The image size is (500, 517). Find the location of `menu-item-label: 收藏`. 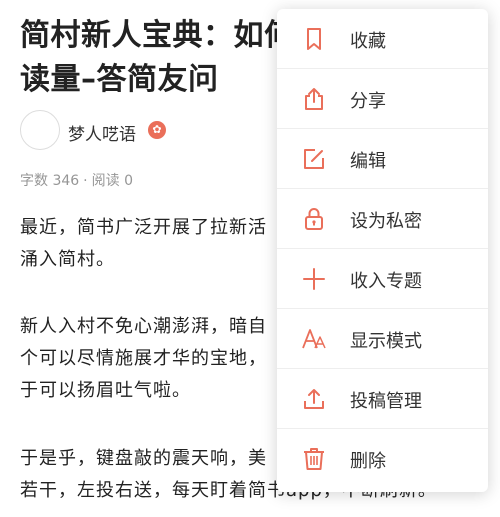

menu-item-label: 收藏 is located at coordinates (368, 41).